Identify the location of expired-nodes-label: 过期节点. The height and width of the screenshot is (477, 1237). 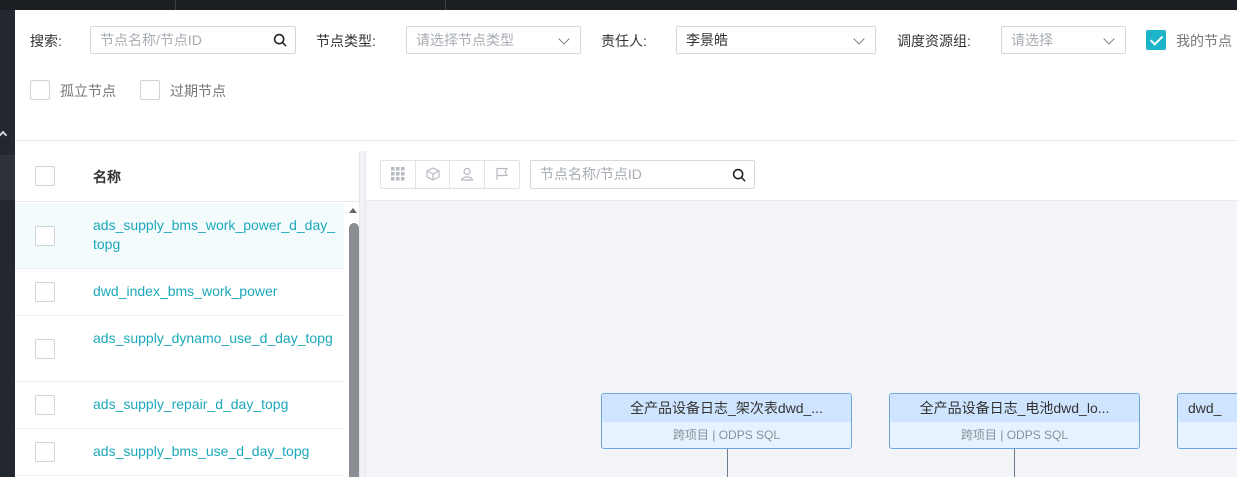
(198, 91).